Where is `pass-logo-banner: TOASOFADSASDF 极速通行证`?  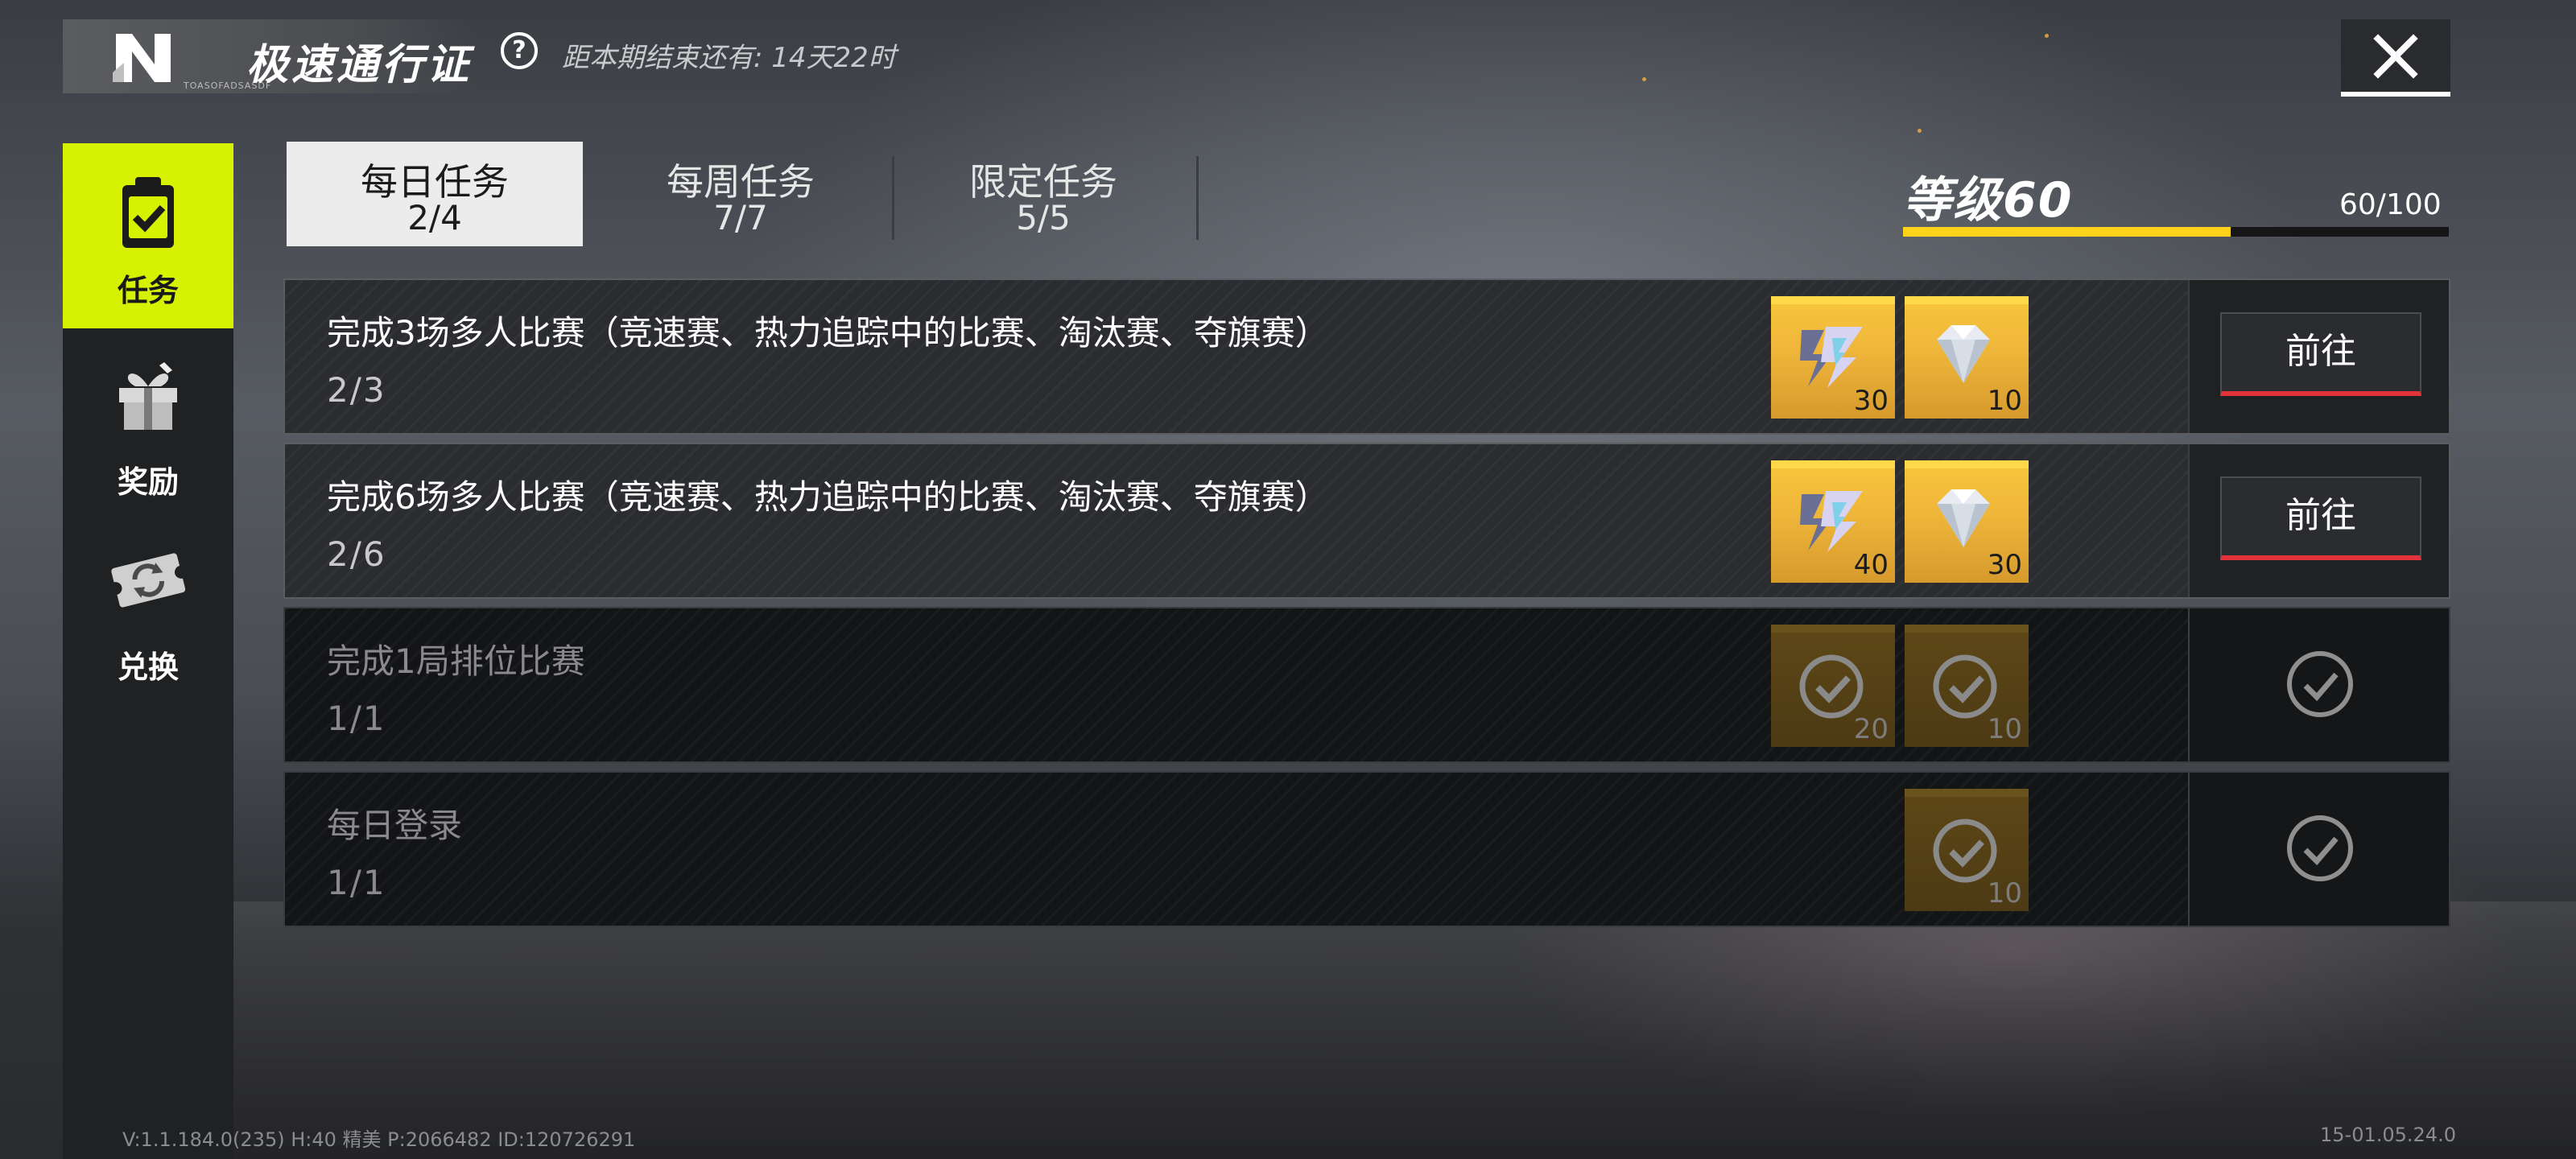
pass-logo-banner: TOASOFADSASDF 极速通行证 is located at coordinates (270, 56).